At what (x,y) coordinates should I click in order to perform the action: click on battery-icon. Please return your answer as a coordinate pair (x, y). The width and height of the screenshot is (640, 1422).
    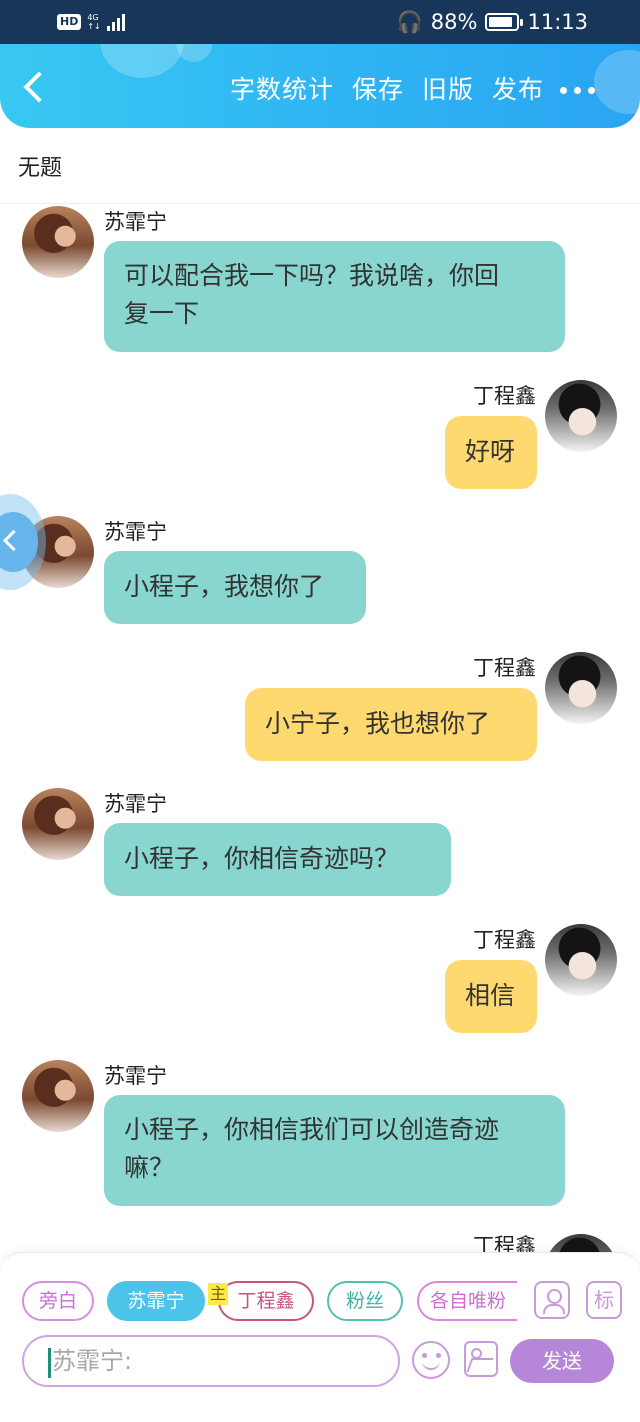
    Looking at the image, I should click on (504, 22).